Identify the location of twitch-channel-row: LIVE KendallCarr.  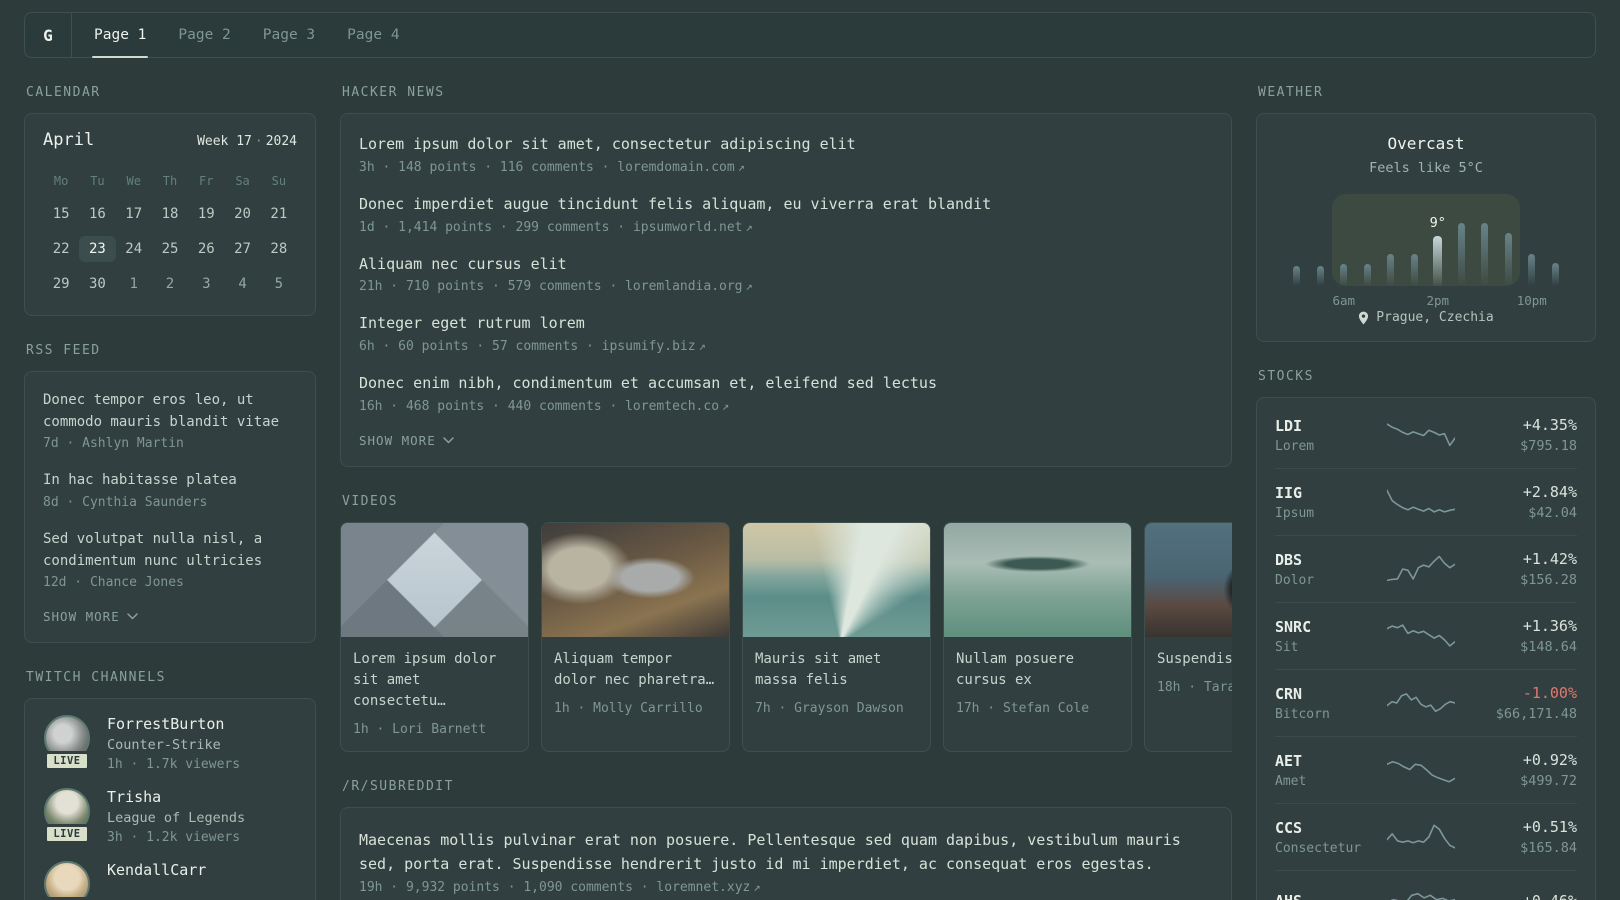
(170, 880).